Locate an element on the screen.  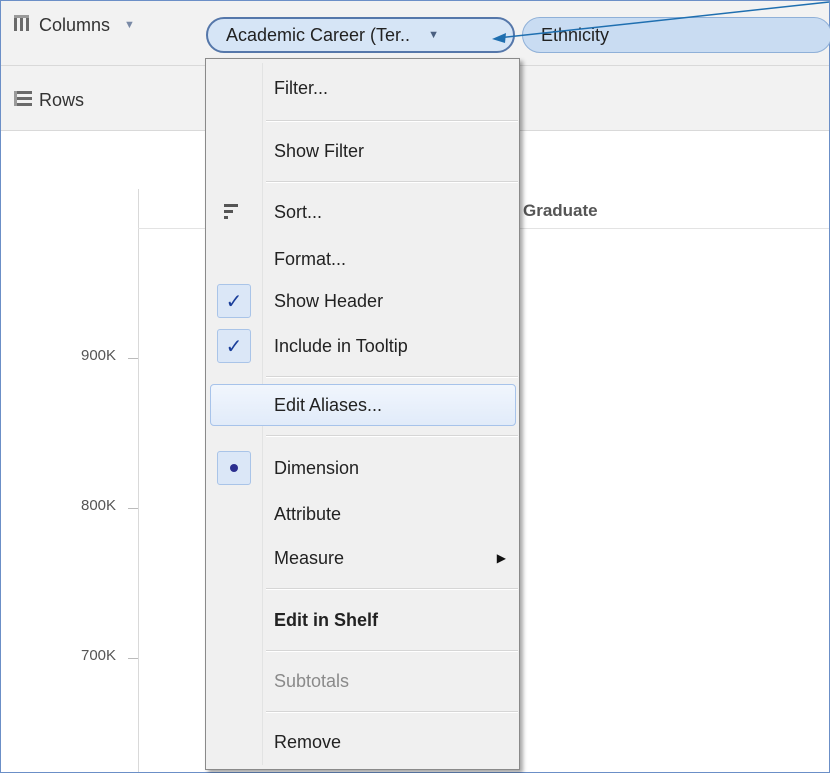
menu-item-show-header: Show Header is located at coordinates (394, 301).